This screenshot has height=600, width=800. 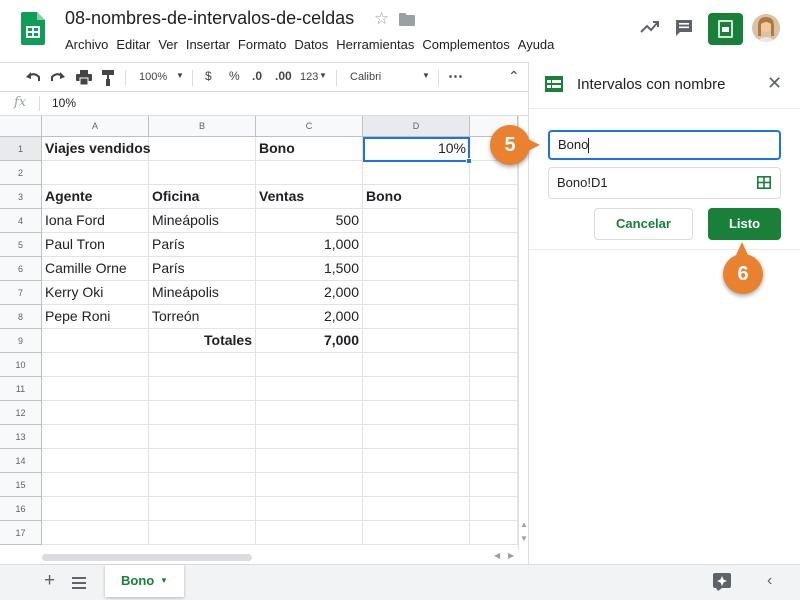 I want to click on print-icon, so click(x=84, y=78).